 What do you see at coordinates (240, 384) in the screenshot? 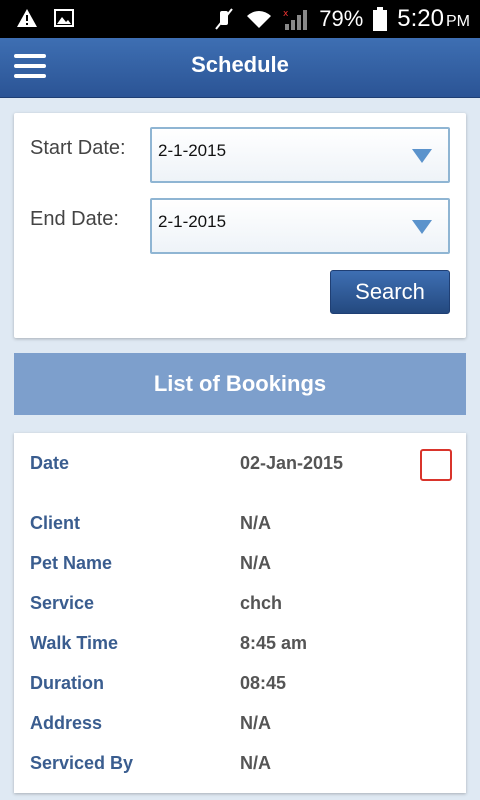
I see `bookings-list-header: List of Bookings` at bounding box center [240, 384].